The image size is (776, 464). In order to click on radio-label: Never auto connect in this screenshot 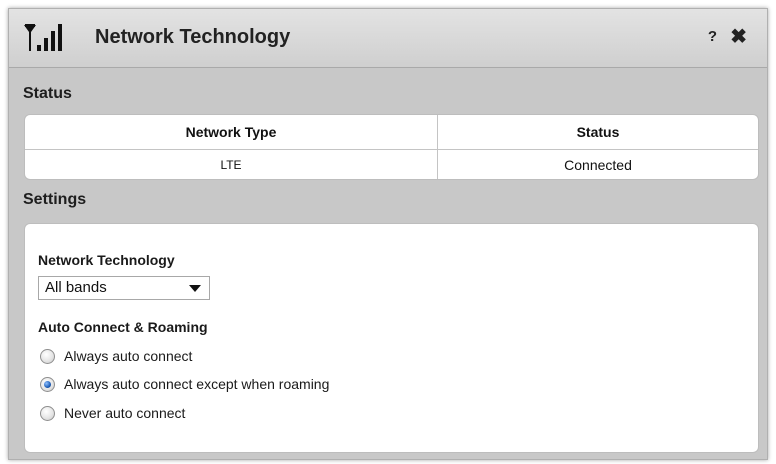, I will do `click(125, 413)`.